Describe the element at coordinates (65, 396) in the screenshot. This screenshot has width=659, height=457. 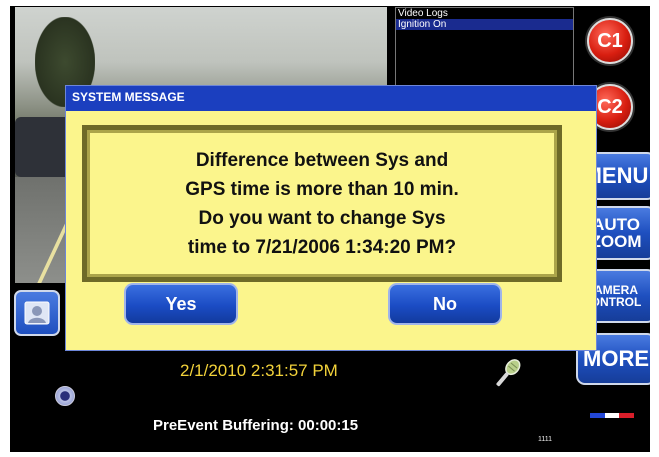
I see `record-circle-icon` at that location.